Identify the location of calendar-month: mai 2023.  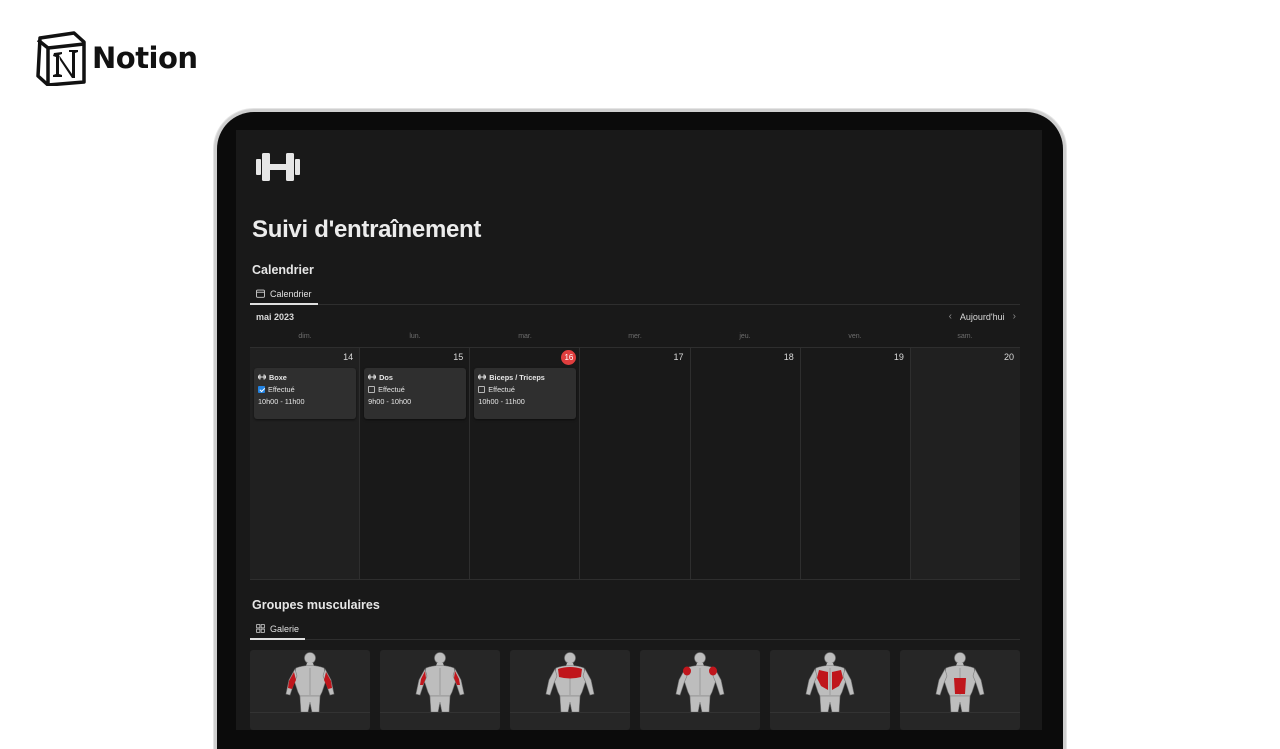
(275, 317).